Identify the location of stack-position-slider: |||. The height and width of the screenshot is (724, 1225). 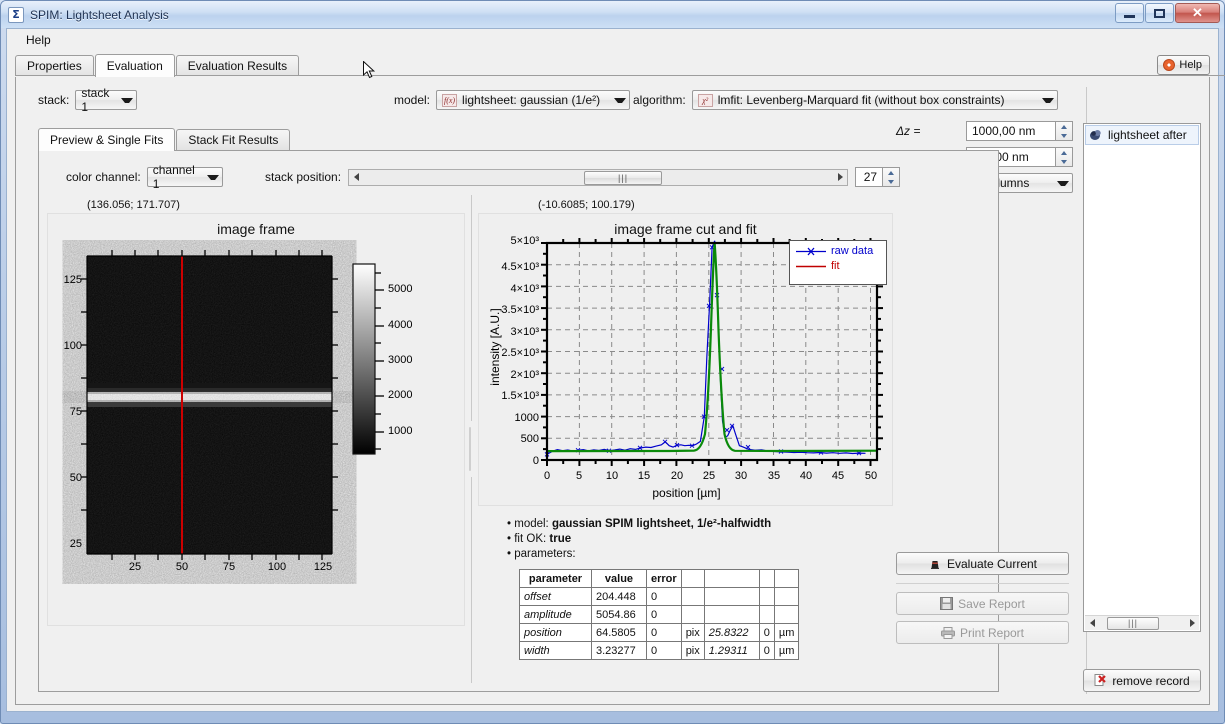
(598, 177).